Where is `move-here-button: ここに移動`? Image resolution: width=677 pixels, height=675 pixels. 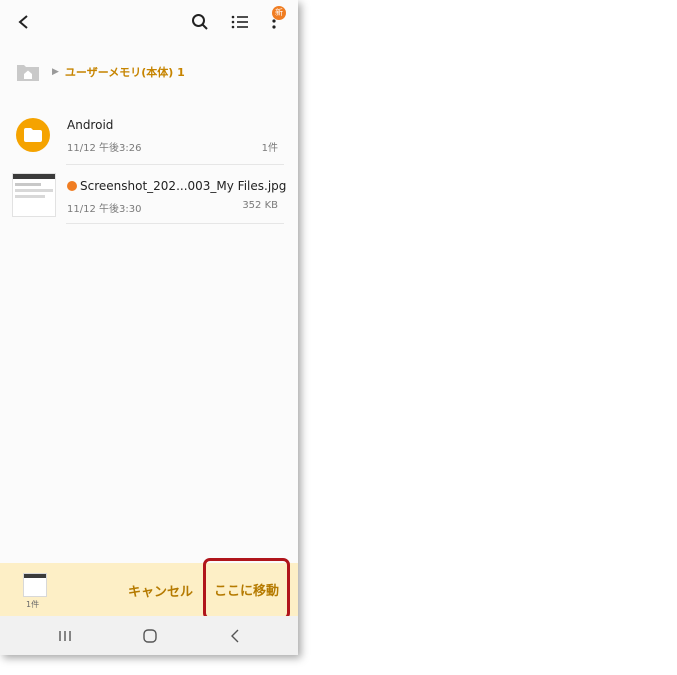 move-here-button: ここに移動 is located at coordinates (246, 589).